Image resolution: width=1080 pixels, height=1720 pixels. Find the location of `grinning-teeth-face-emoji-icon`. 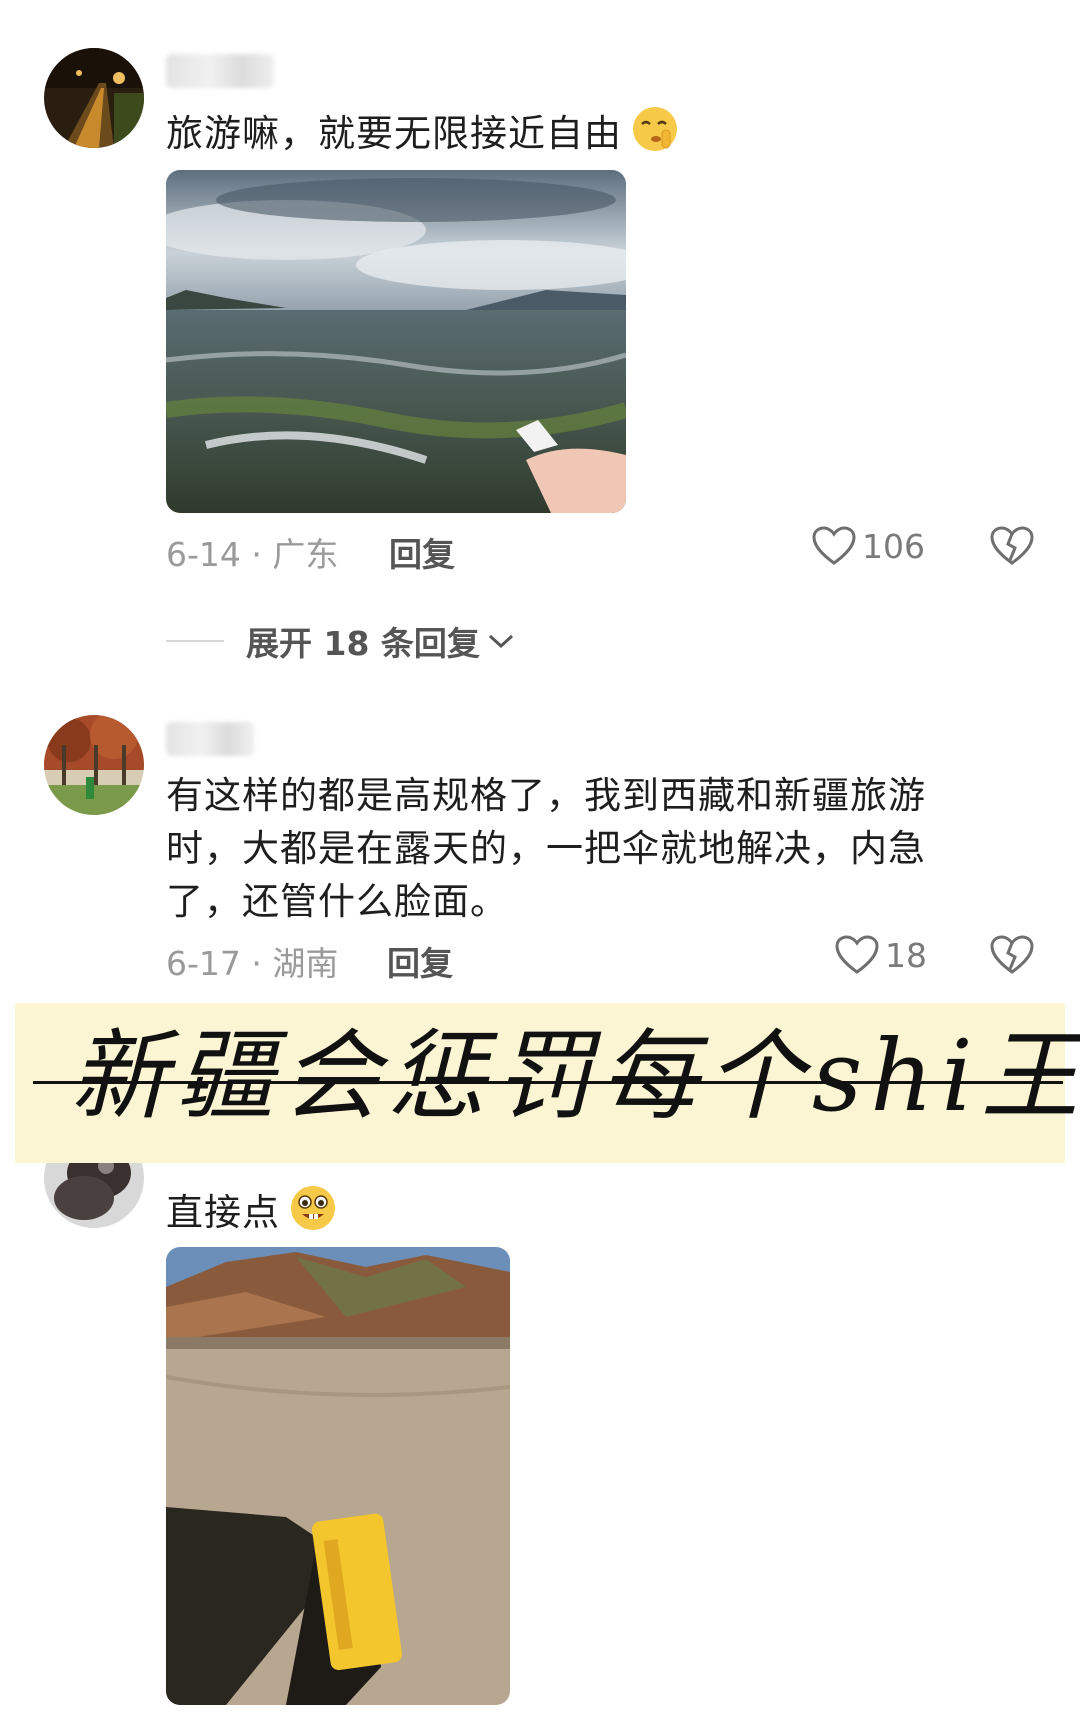

grinning-teeth-face-emoji-icon is located at coordinates (313, 1215).